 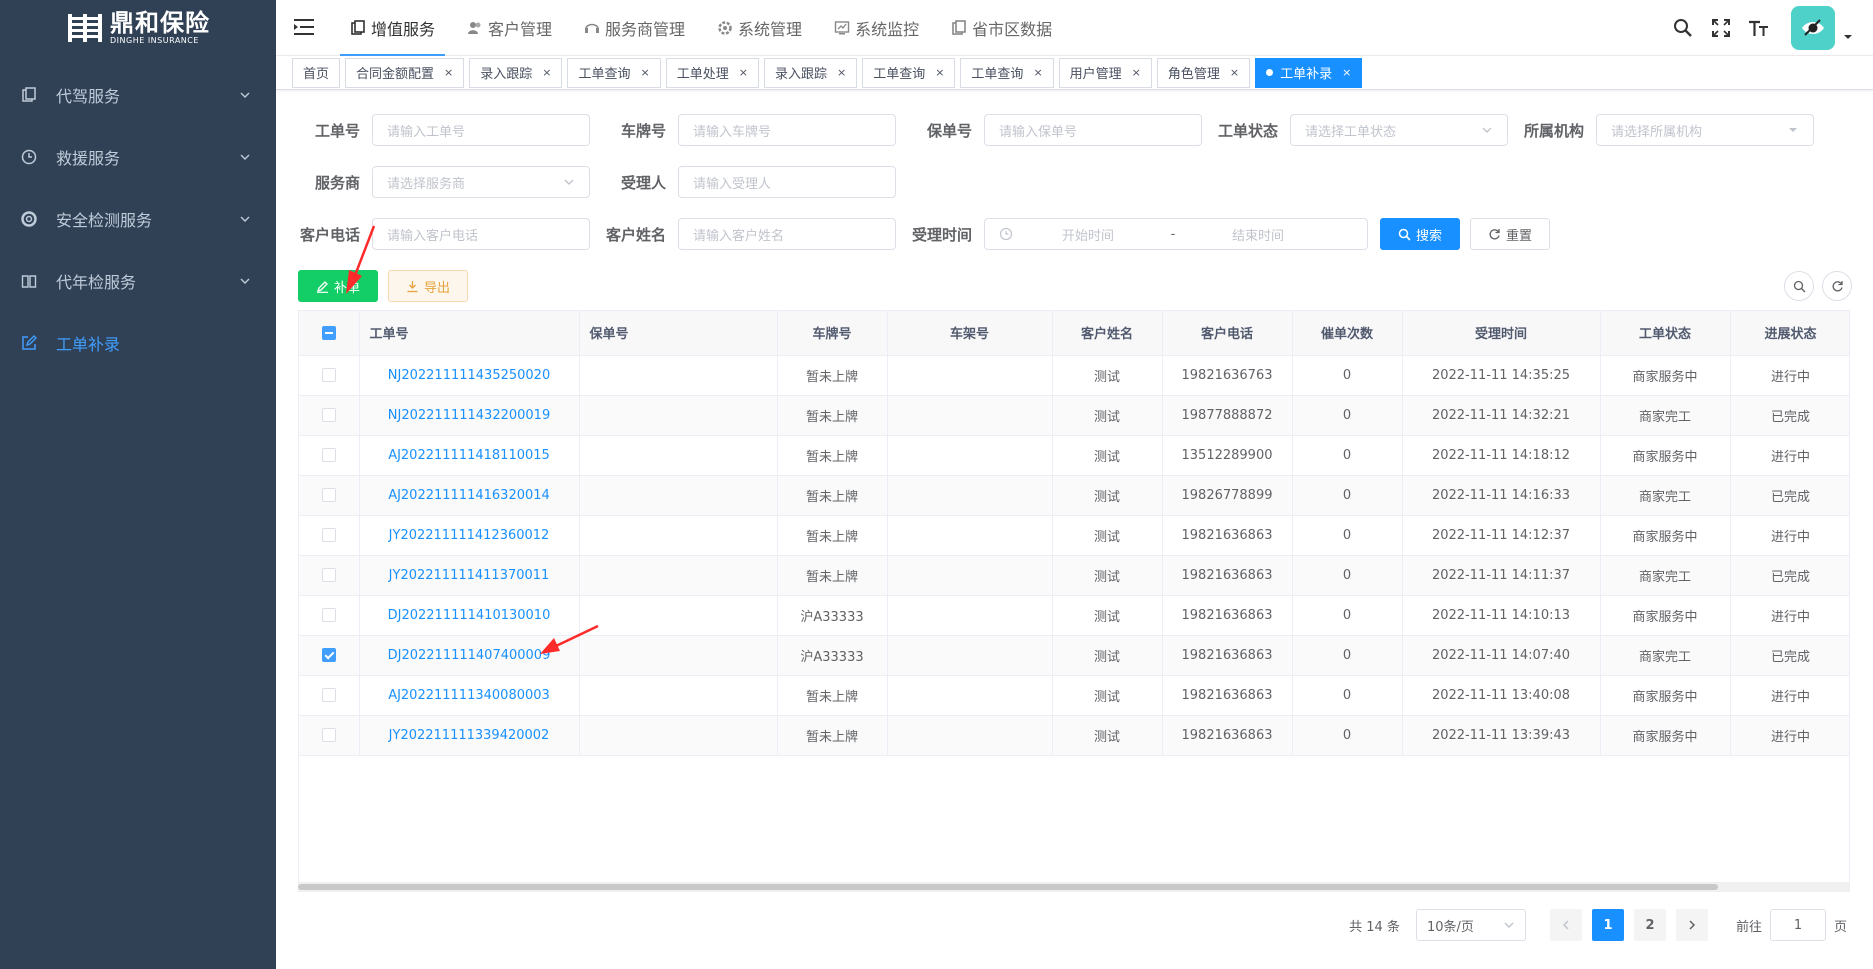 I want to click on page-button-1: 1, so click(x=1607, y=925).